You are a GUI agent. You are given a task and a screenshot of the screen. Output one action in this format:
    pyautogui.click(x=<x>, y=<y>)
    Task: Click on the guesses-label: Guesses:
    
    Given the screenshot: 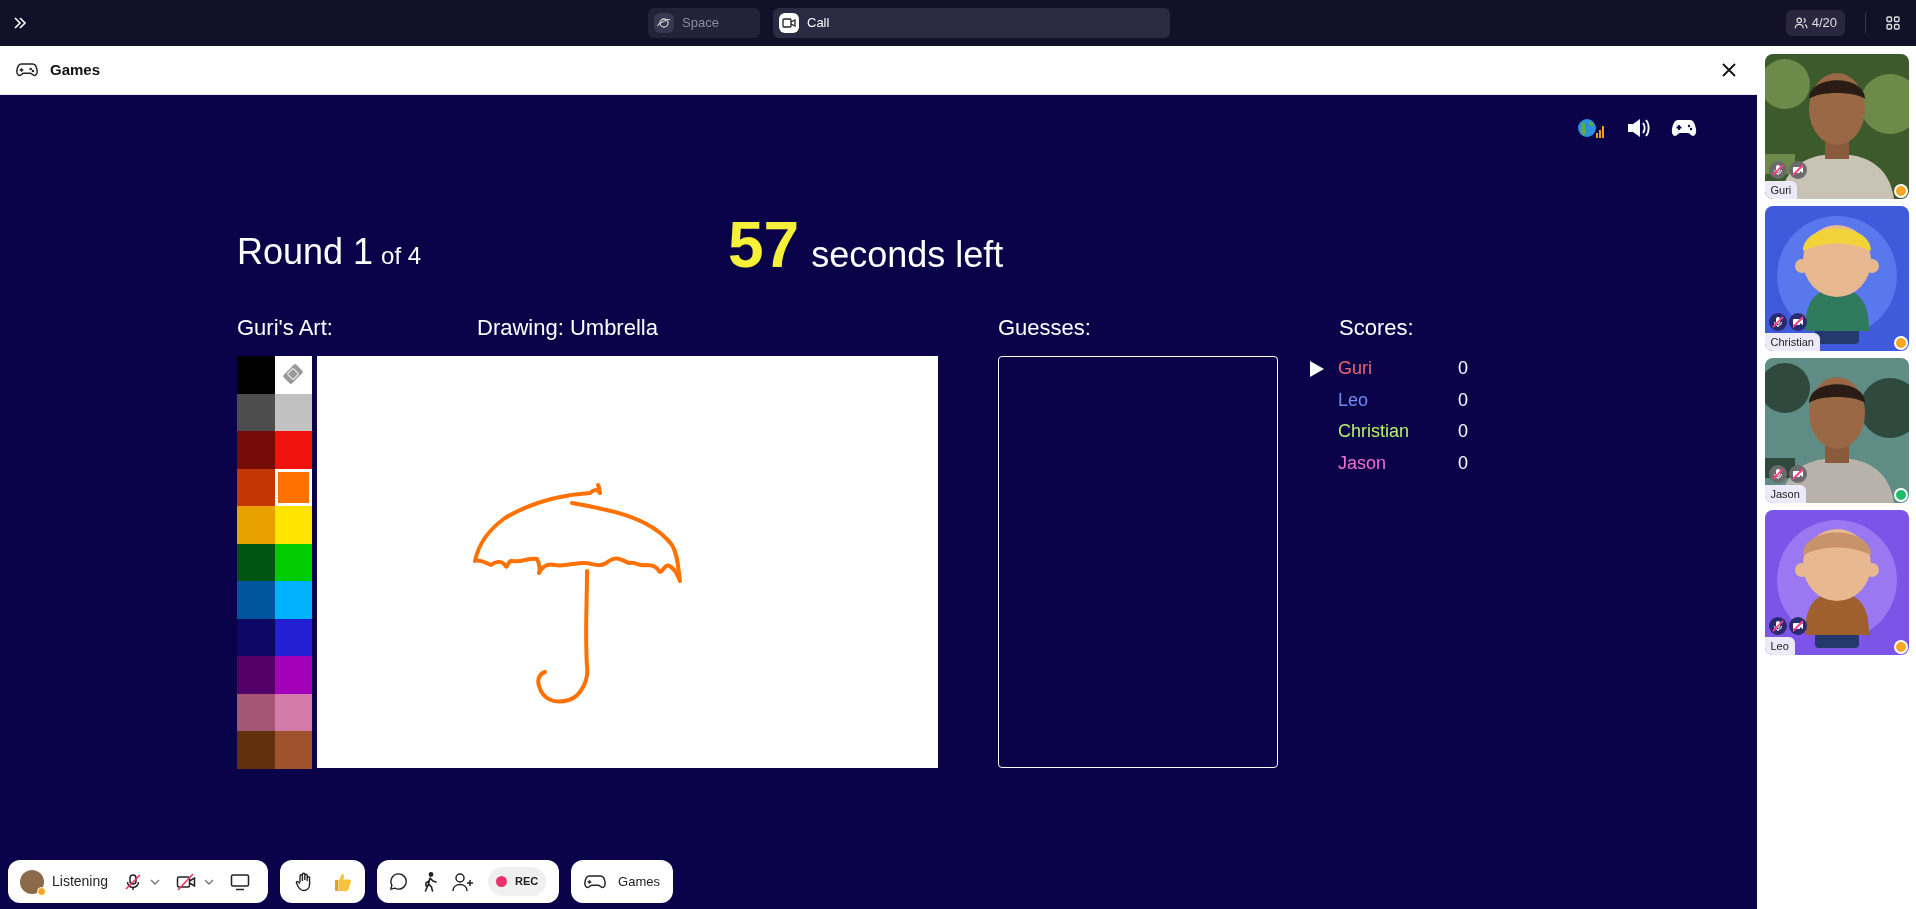 What is the action you would take?
    pyautogui.click(x=1044, y=328)
    